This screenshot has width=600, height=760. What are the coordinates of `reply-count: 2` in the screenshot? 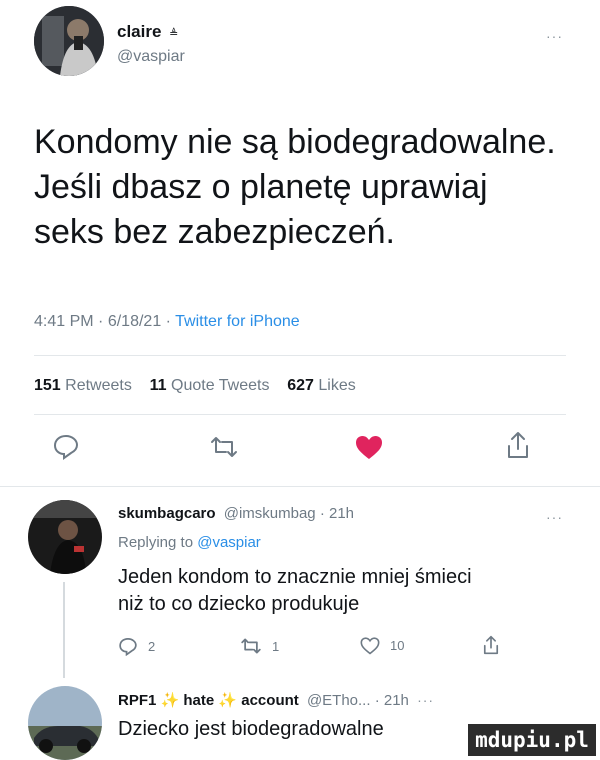 It's located at (152, 646).